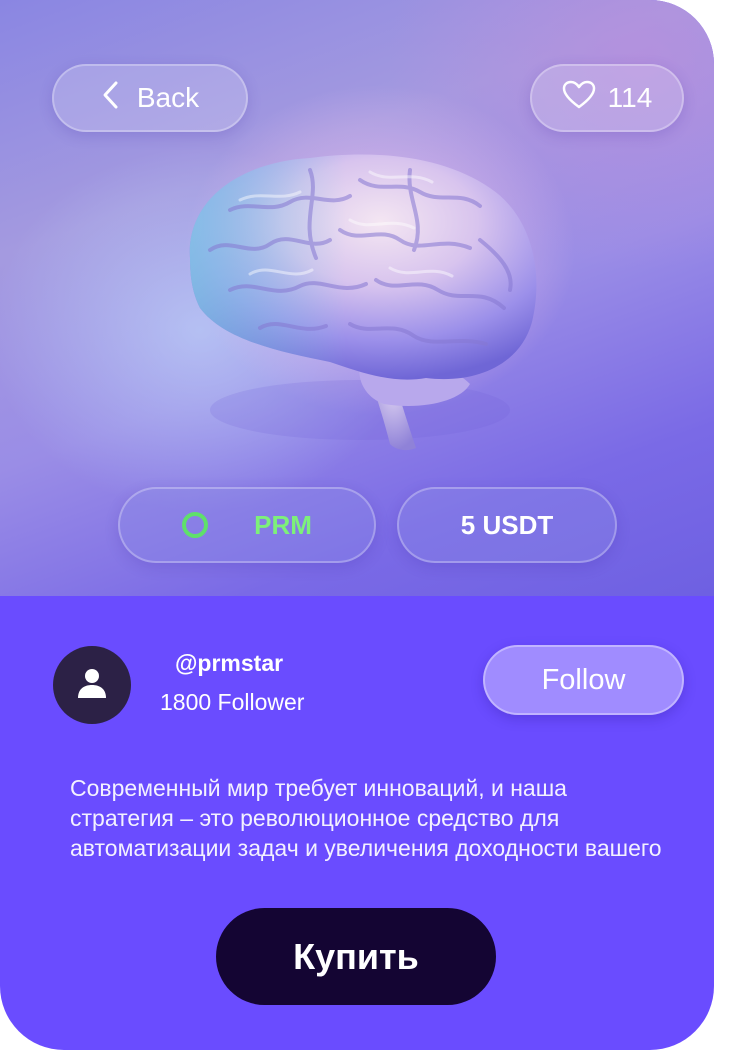  I want to click on avatar, so click(92, 685).